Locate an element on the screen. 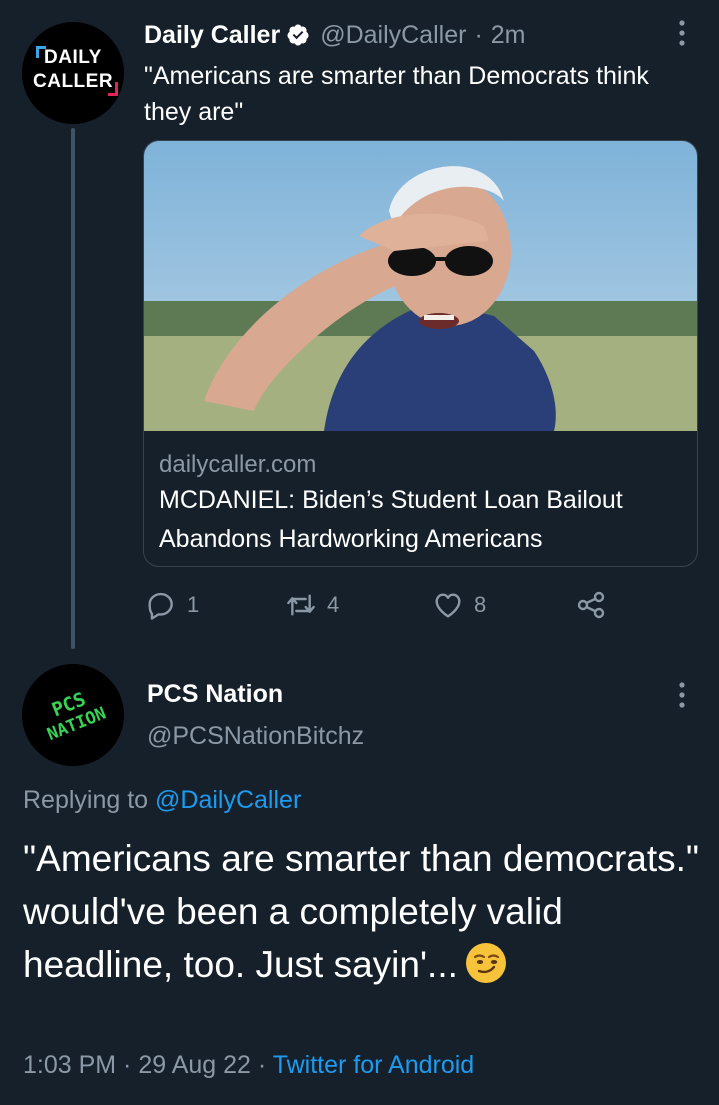 The image size is (719, 1105). like-button: 8 is located at coordinates (459, 605).